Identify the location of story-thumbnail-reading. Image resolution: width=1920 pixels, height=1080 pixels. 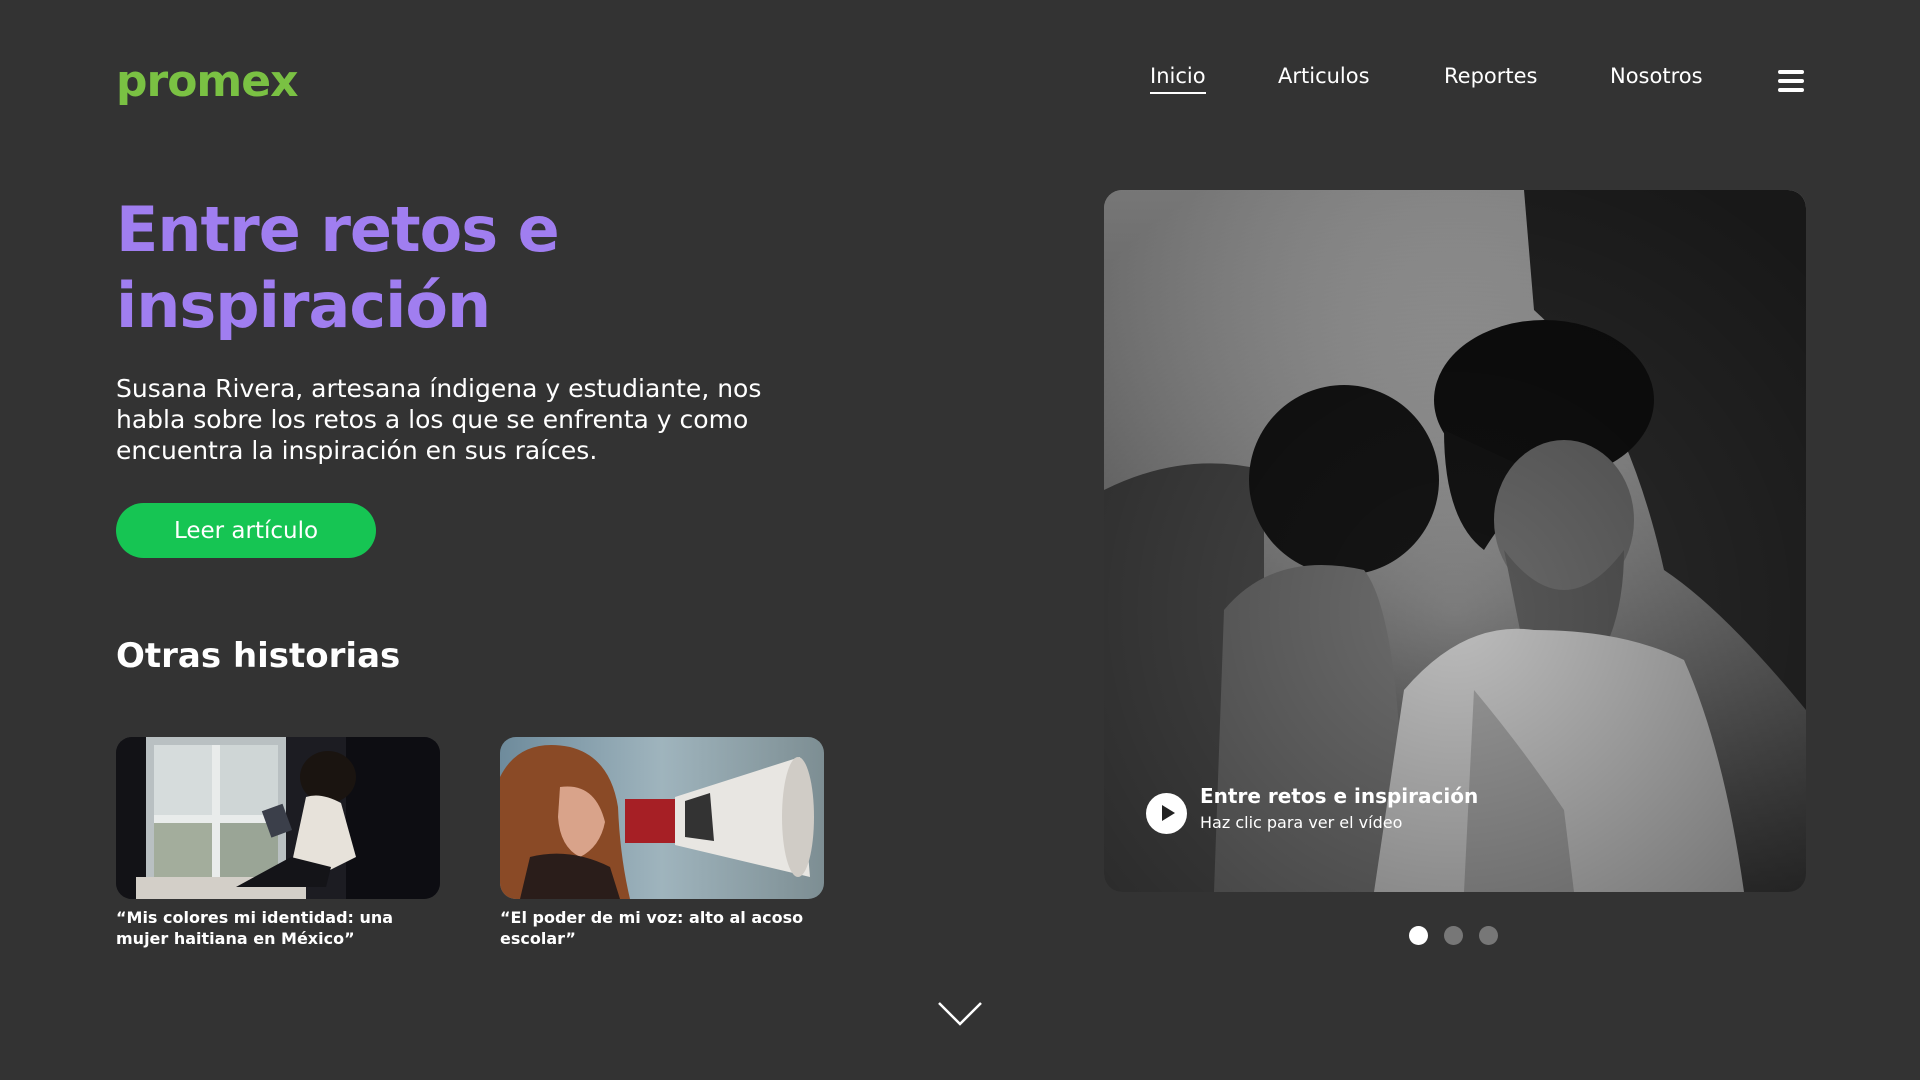
(278, 818).